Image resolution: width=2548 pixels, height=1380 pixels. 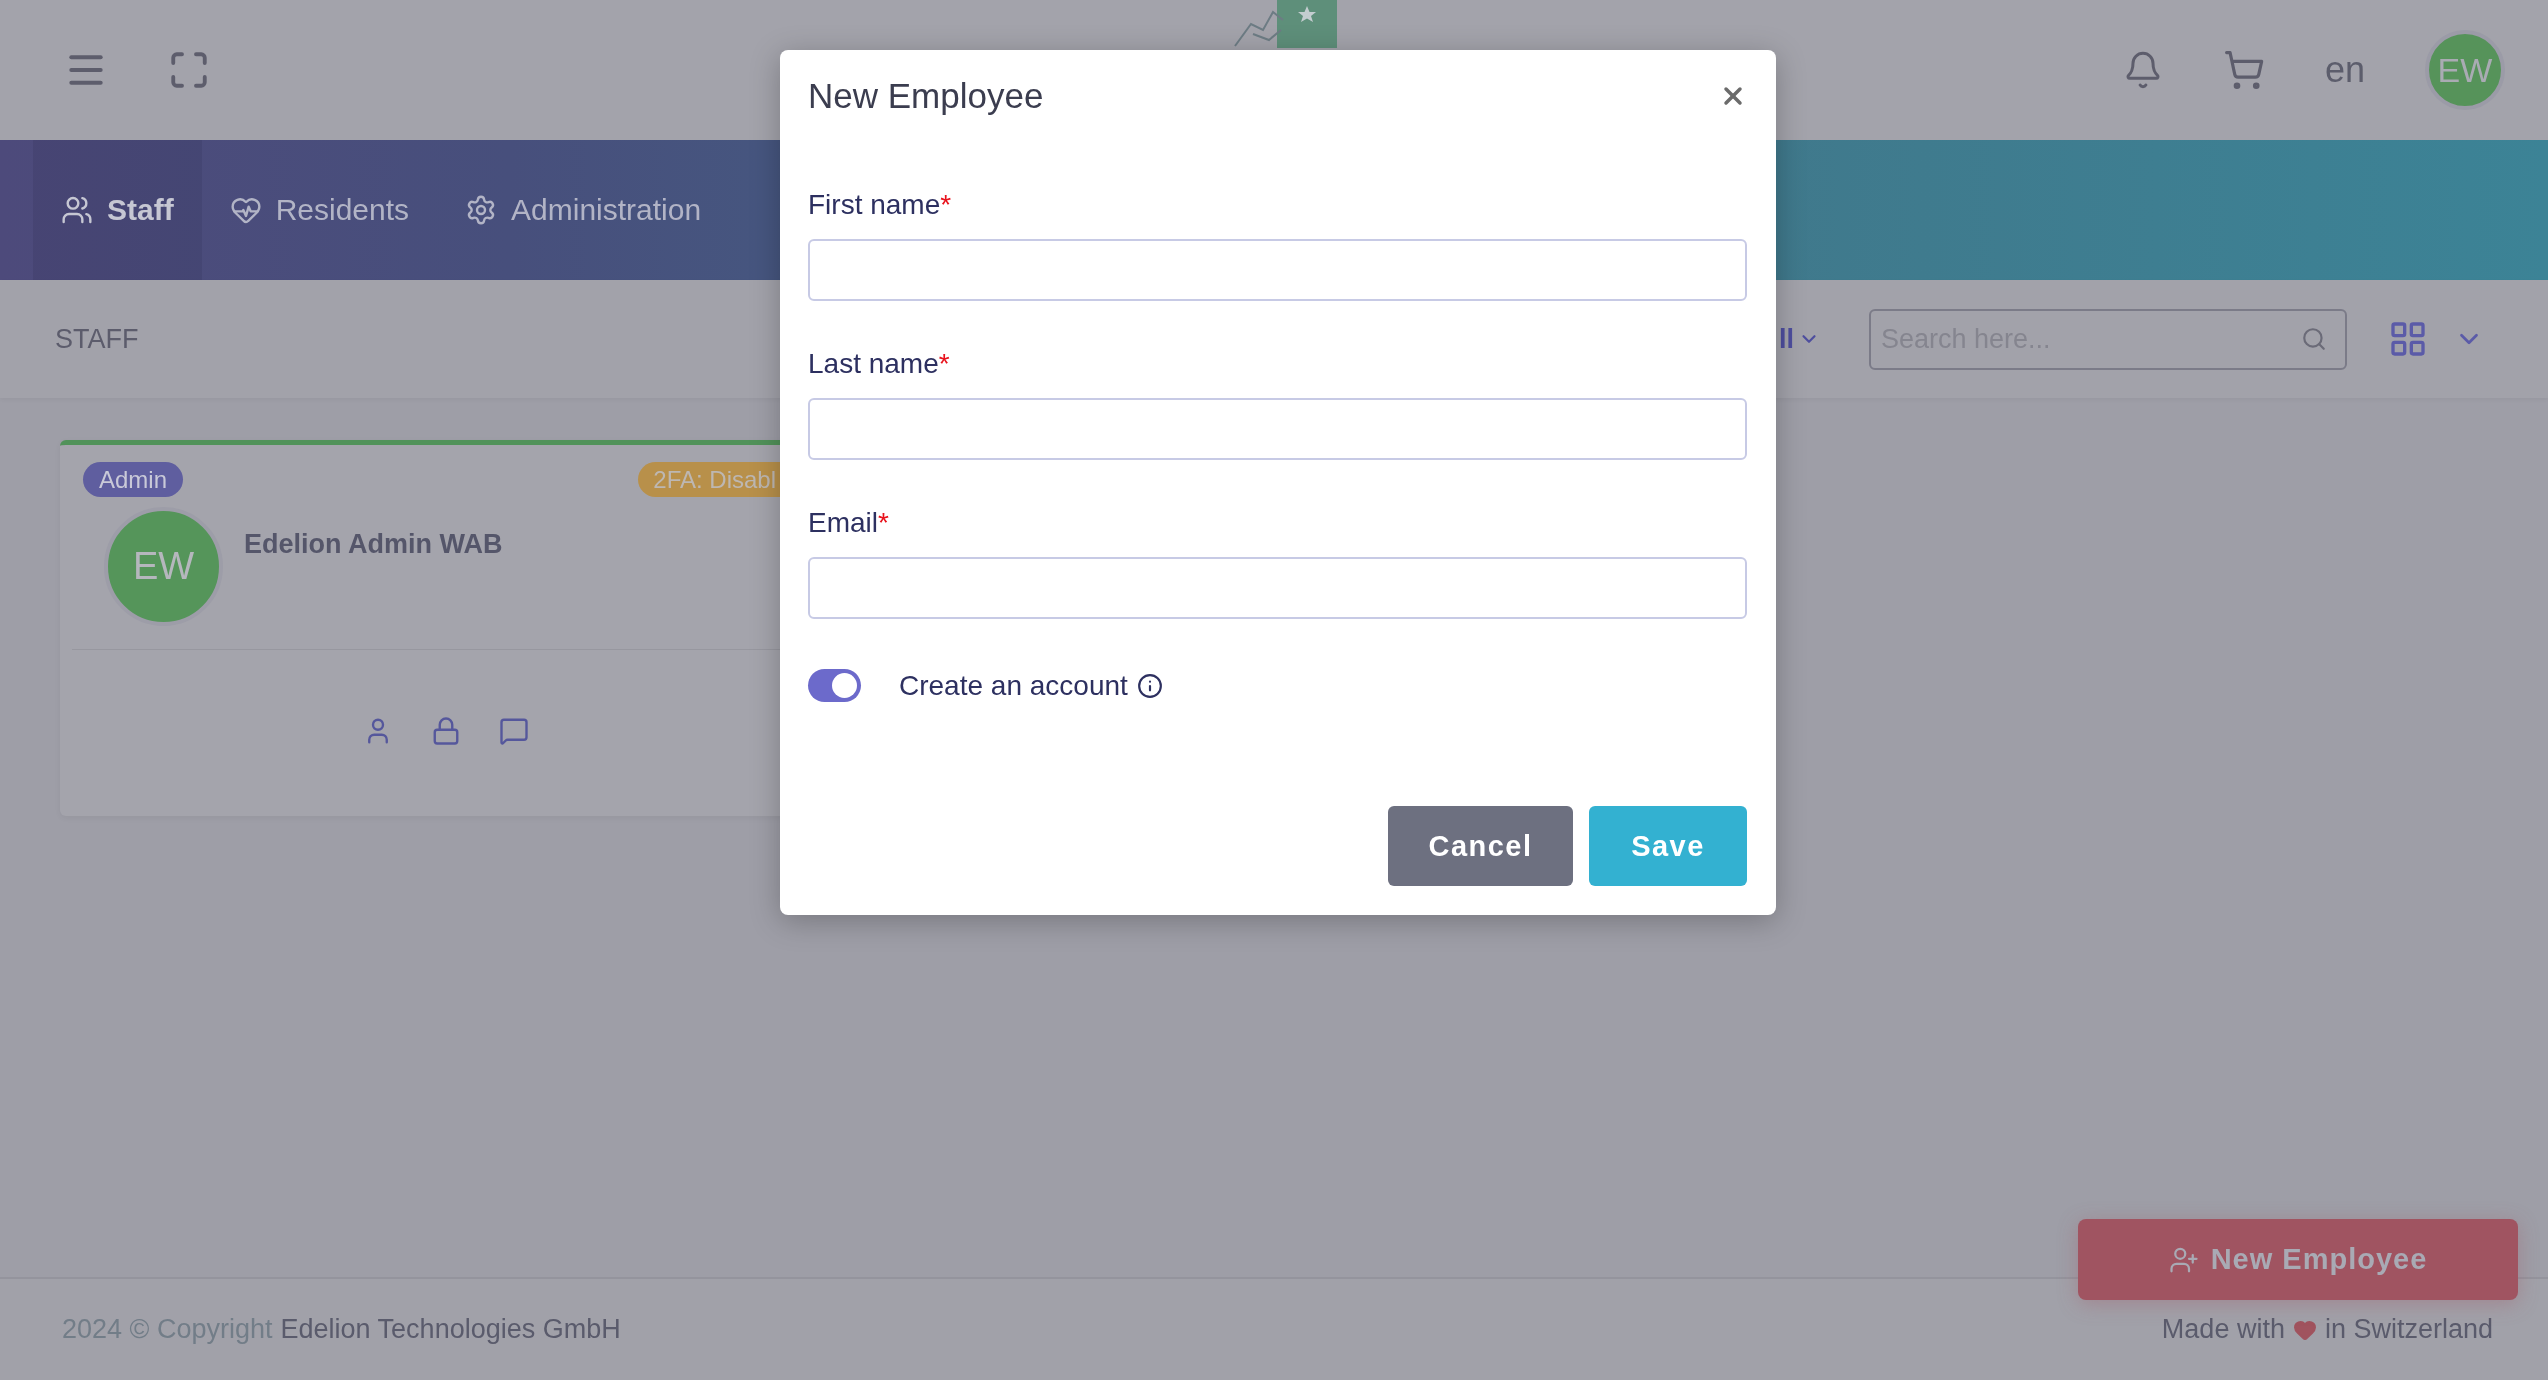 What do you see at coordinates (133, 479) in the screenshot?
I see `role-badge: Admin` at bounding box center [133, 479].